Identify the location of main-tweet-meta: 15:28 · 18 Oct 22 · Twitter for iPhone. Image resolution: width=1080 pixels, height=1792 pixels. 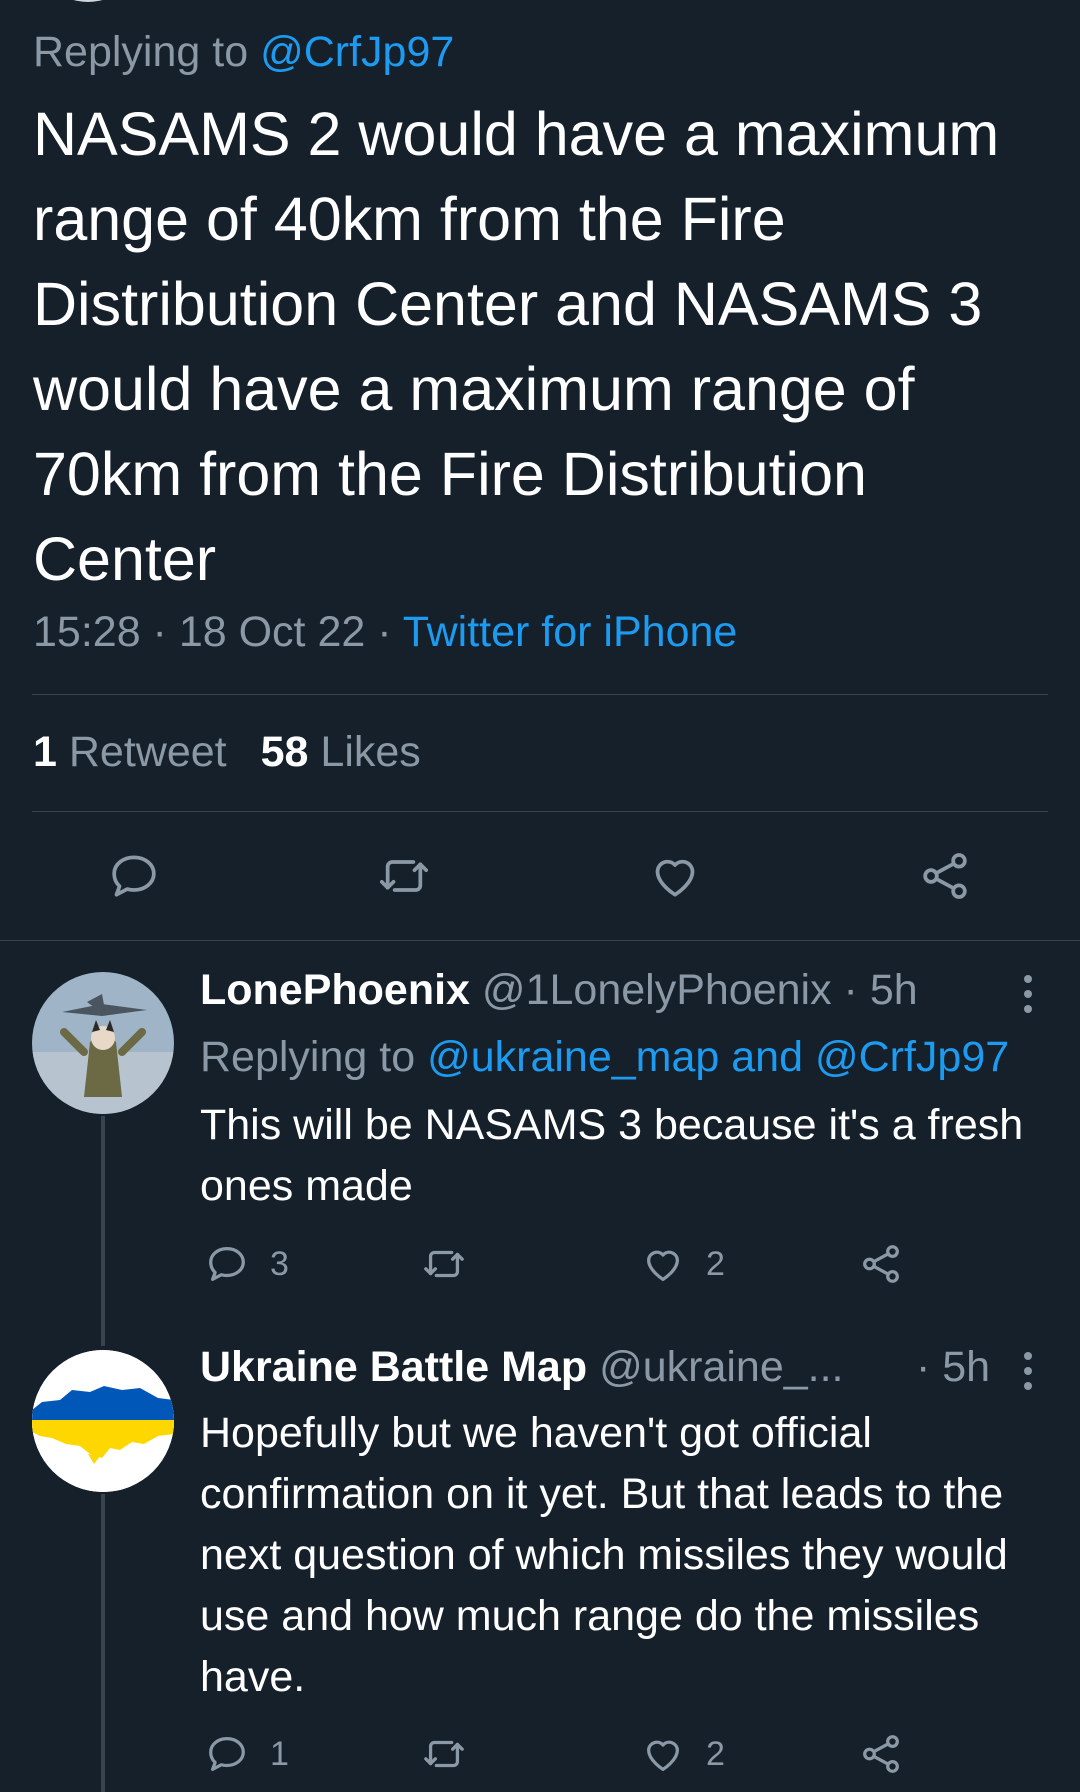
(385, 632).